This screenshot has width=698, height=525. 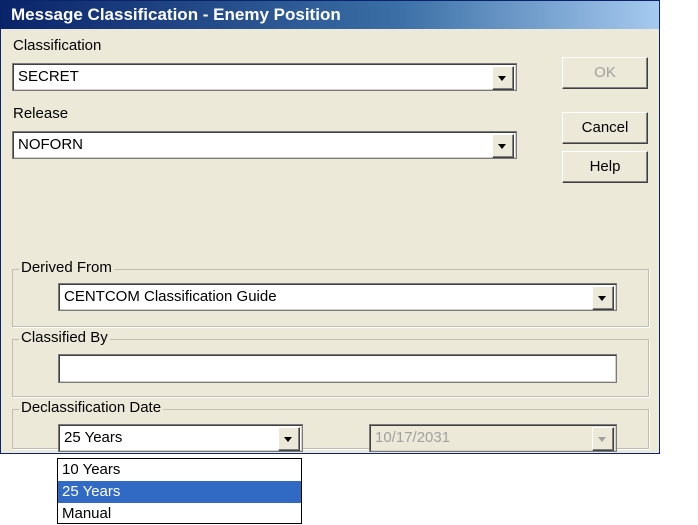 I want to click on classification-value: SECRET, so click(x=48, y=76).